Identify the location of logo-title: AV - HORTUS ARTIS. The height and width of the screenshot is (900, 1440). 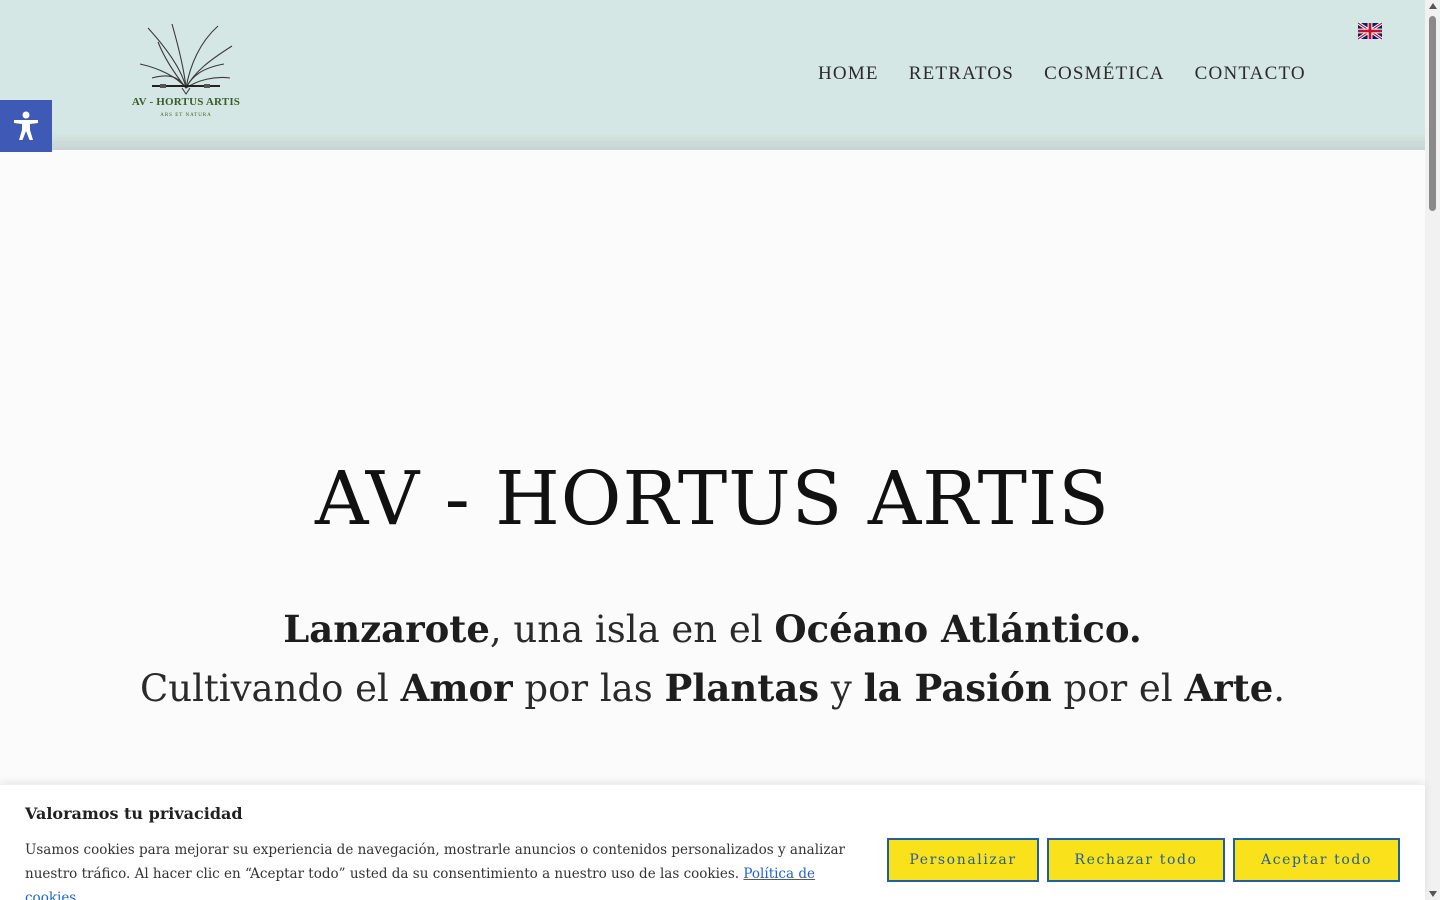
(186, 102).